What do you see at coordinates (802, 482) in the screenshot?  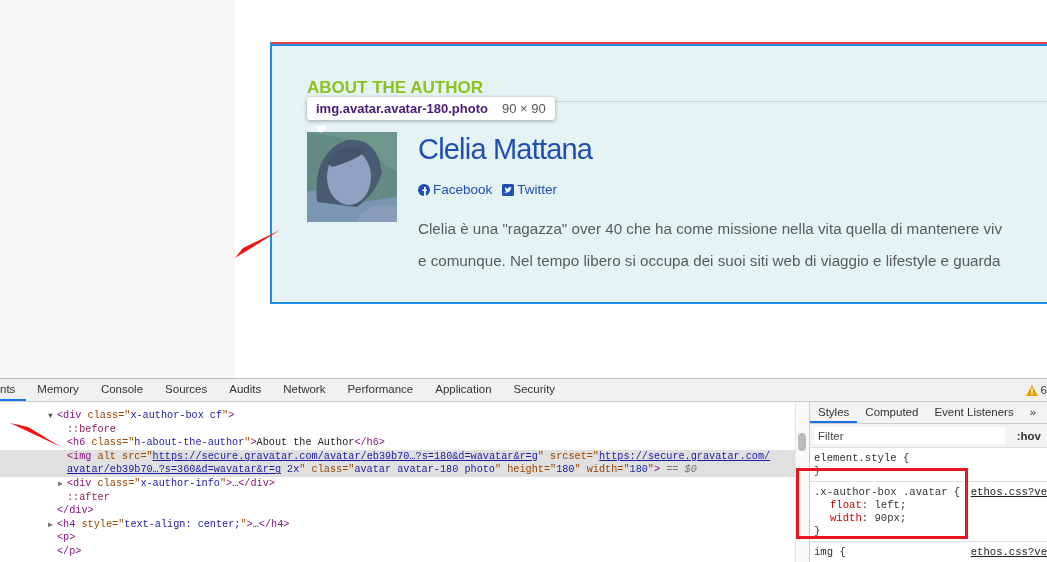 I see `scrollbar` at bounding box center [802, 482].